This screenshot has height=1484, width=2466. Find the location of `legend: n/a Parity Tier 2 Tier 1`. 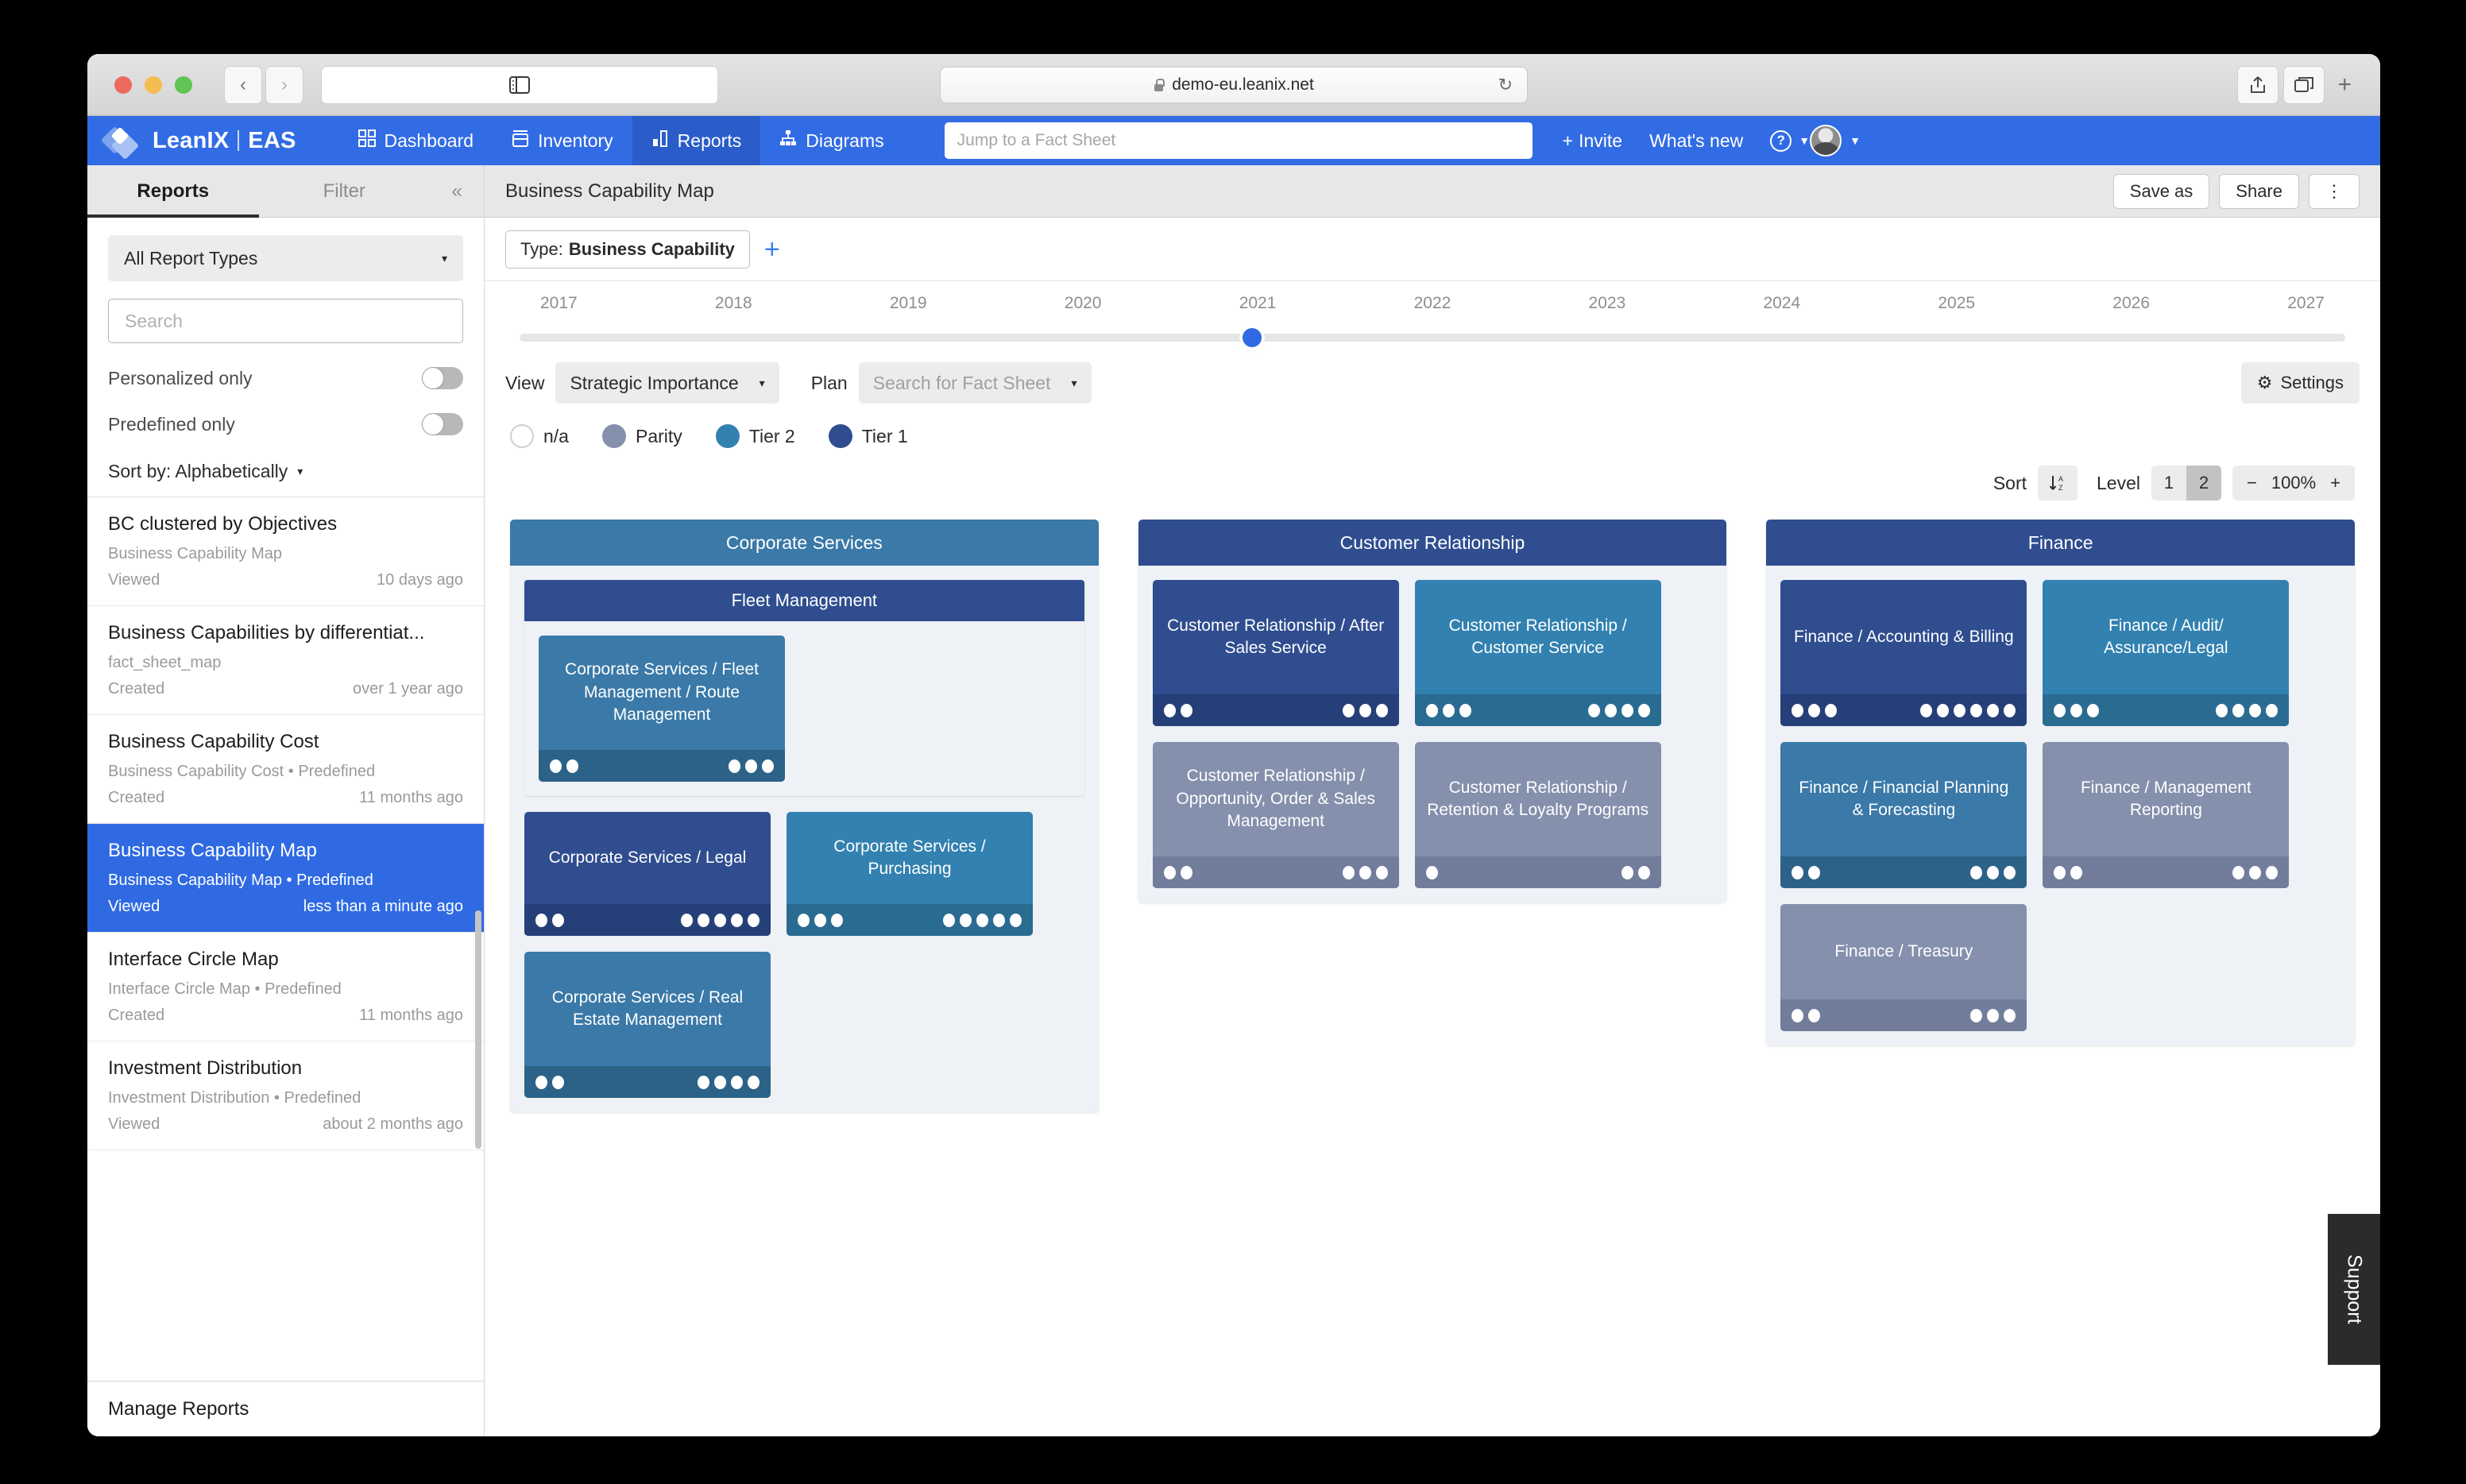

legend: n/a Parity Tier 2 Tier 1 is located at coordinates (1432, 426).